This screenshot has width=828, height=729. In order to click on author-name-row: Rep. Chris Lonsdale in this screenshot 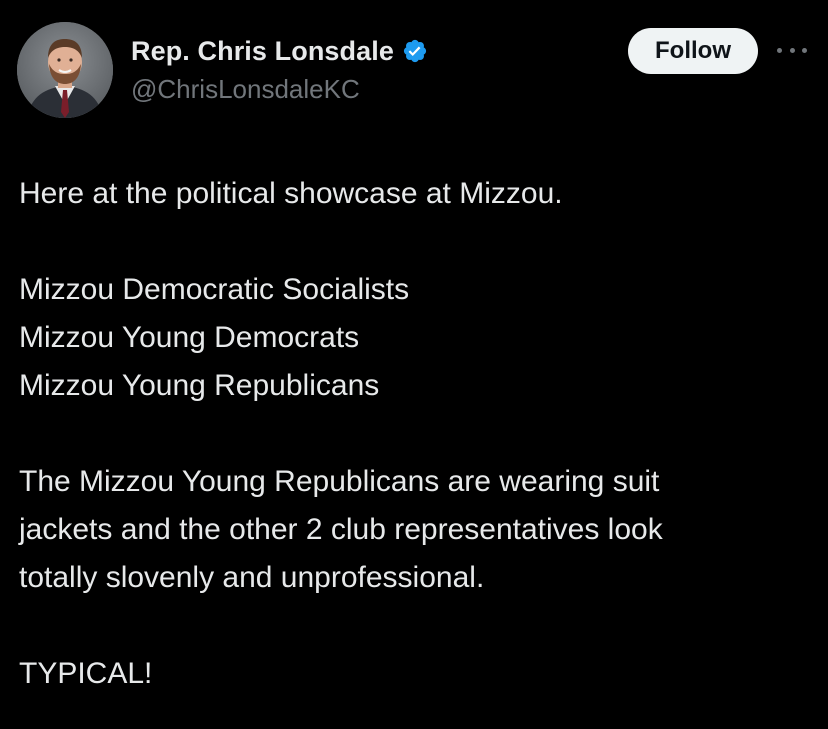, I will do `click(279, 51)`.